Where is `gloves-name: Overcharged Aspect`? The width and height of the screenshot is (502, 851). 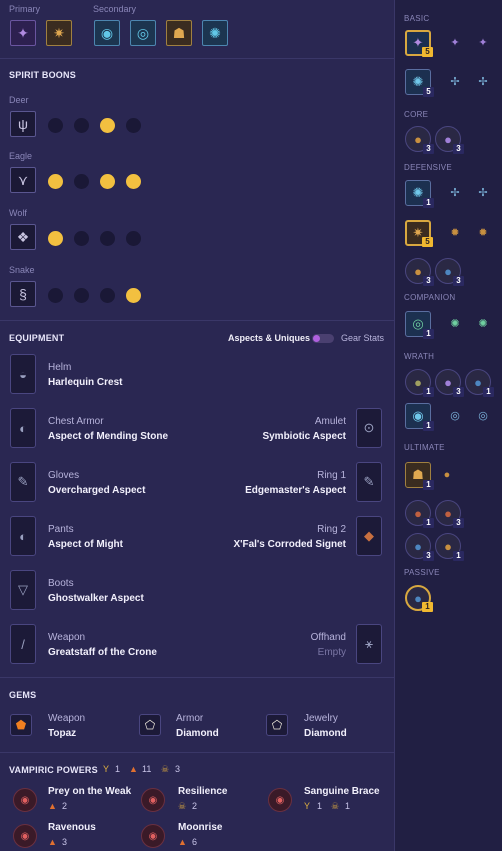
gloves-name: Overcharged Aspect is located at coordinates (97, 490).